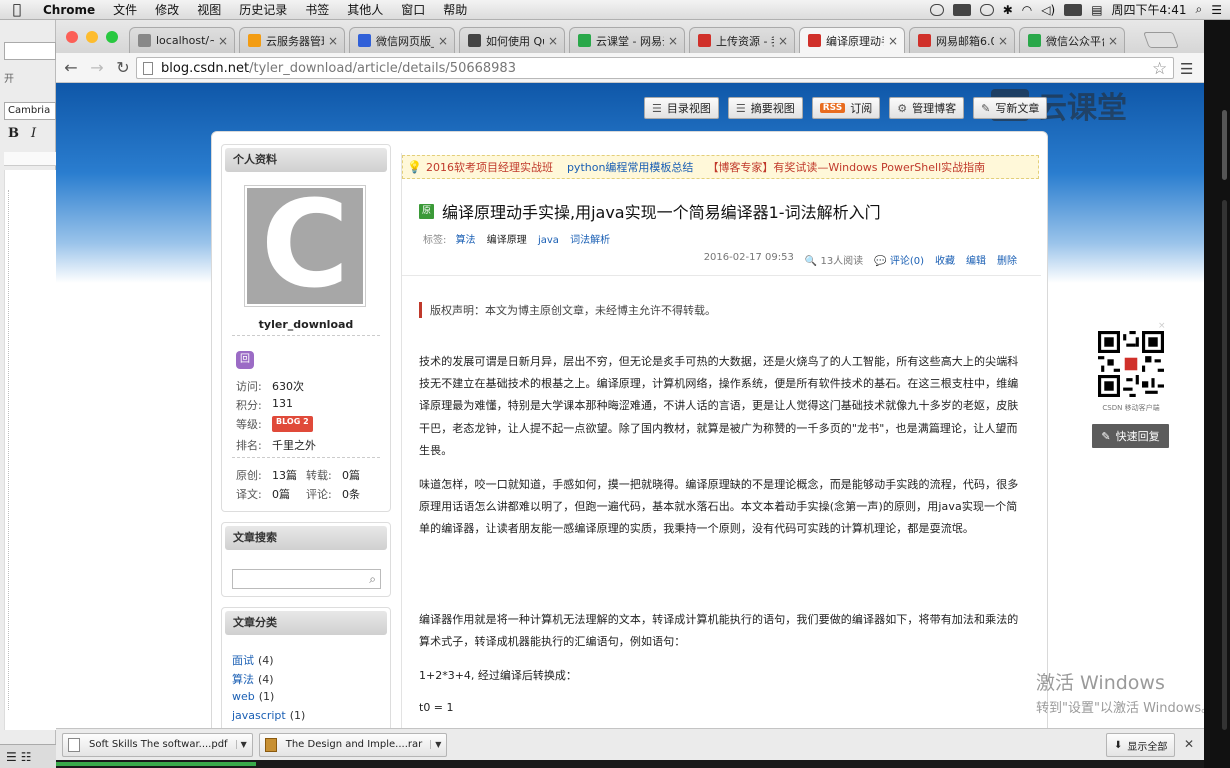 The height and width of the screenshot is (768, 1230). I want to click on menu-help: 帮助, so click(455, 9).